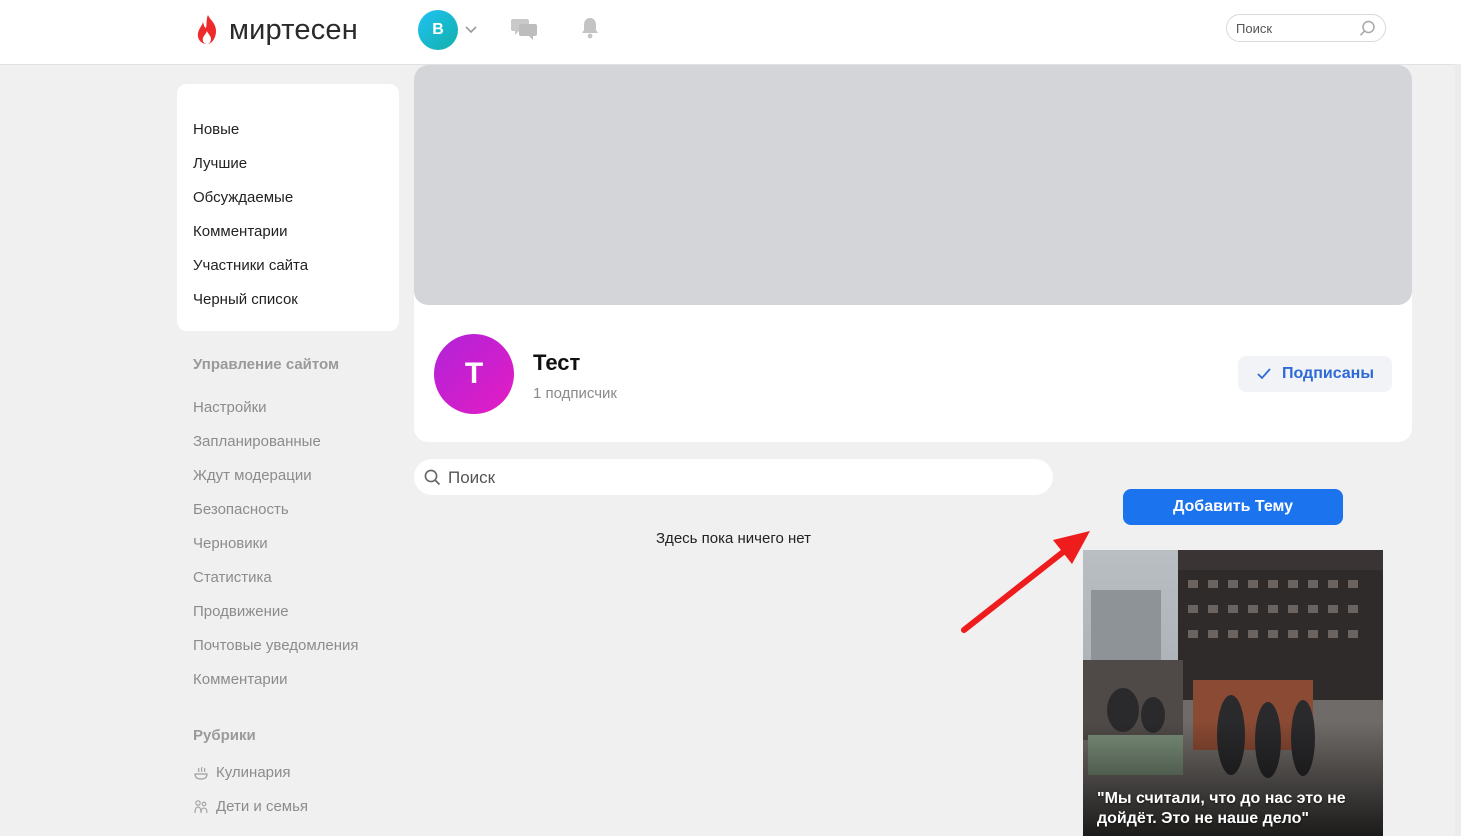 The image size is (1461, 836). I want to click on top-bar: миртесен В, so click(730, 32).